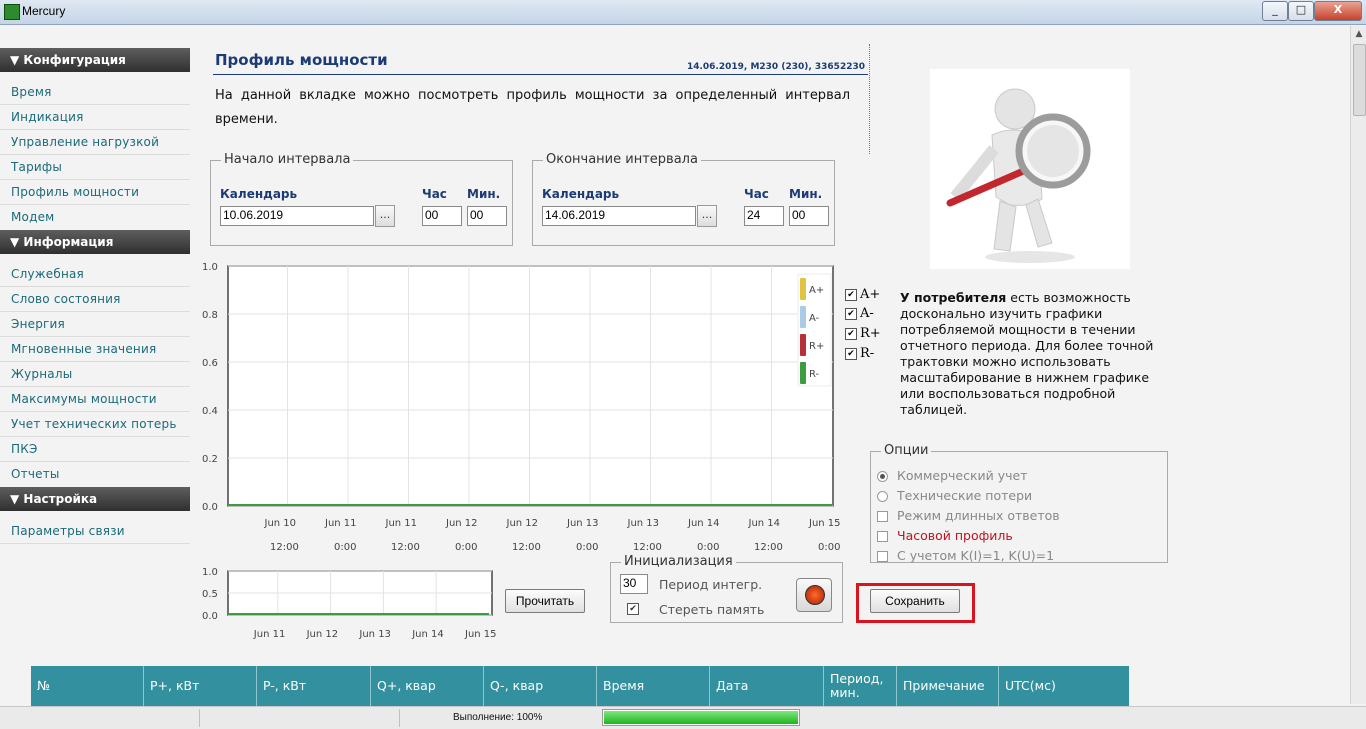  What do you see at coordinates (870, 294) in the screenshot?
I see `series-check-label: A+` at bounding box center [870, 294].